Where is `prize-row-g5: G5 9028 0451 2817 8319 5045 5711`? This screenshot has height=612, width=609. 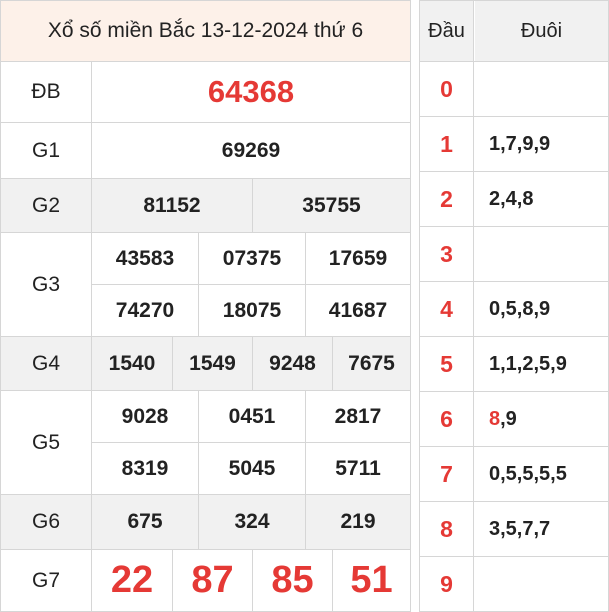 prize-row-g5: G5 9028 0451 2817 8319 5045 5711 is located at coordinates (205, 443).